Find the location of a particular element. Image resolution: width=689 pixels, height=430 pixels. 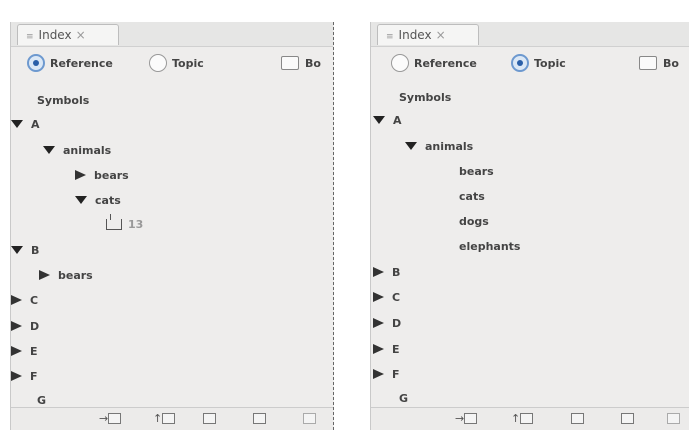

tree-item-g: G is located at coordinates (403, 398).